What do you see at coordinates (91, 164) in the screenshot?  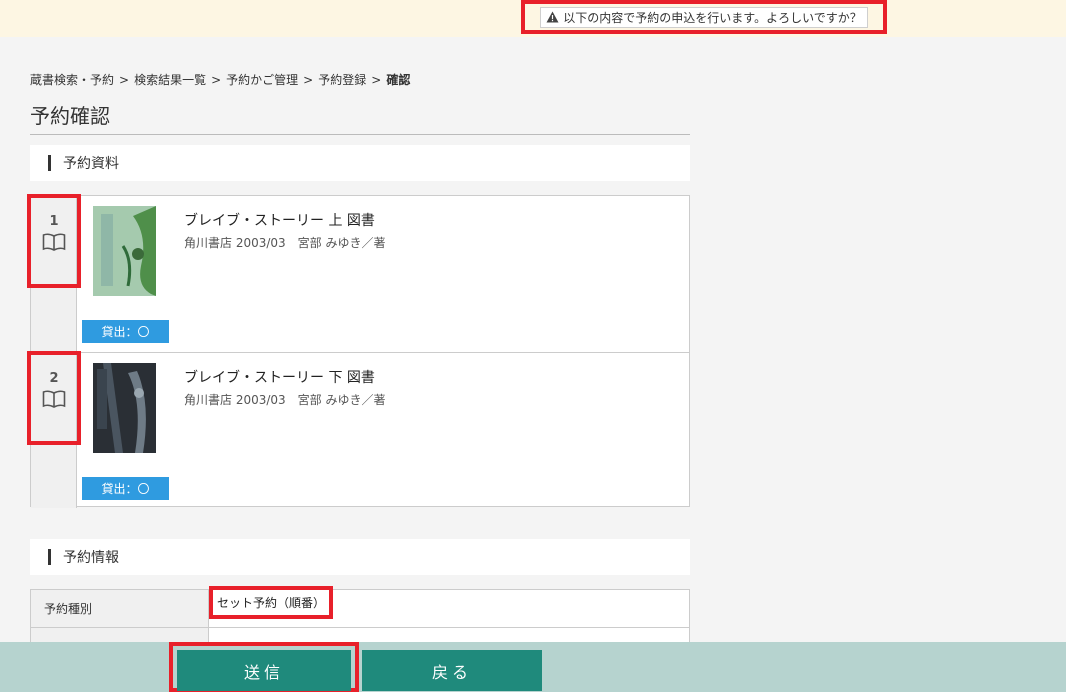 I see `section-title: 予約資料` at bounding box center [91, 164].